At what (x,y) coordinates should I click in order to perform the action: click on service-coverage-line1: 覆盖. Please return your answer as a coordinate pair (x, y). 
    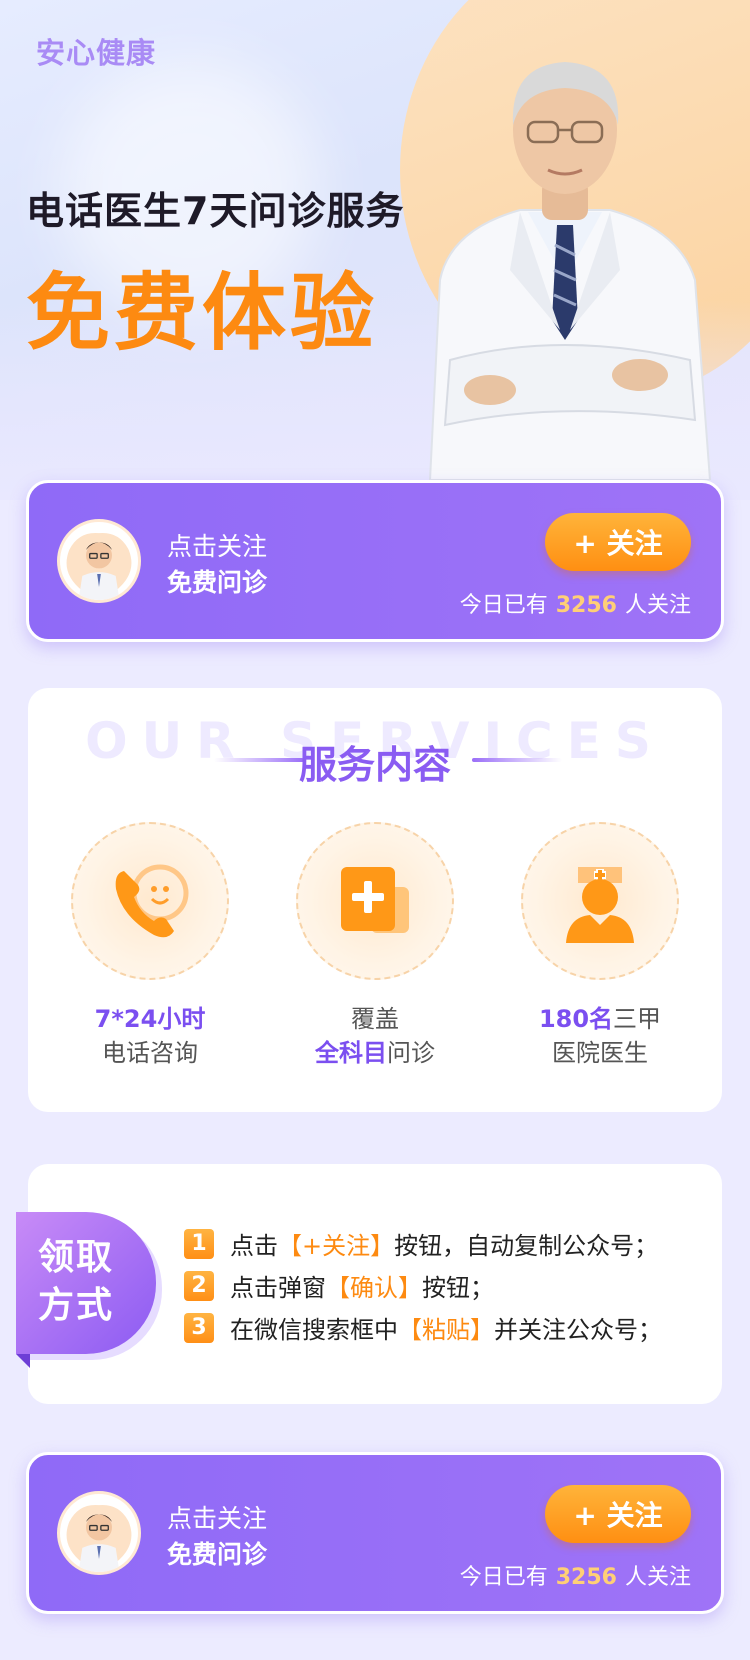
    Looking at the image, I should click on (375, 1019).